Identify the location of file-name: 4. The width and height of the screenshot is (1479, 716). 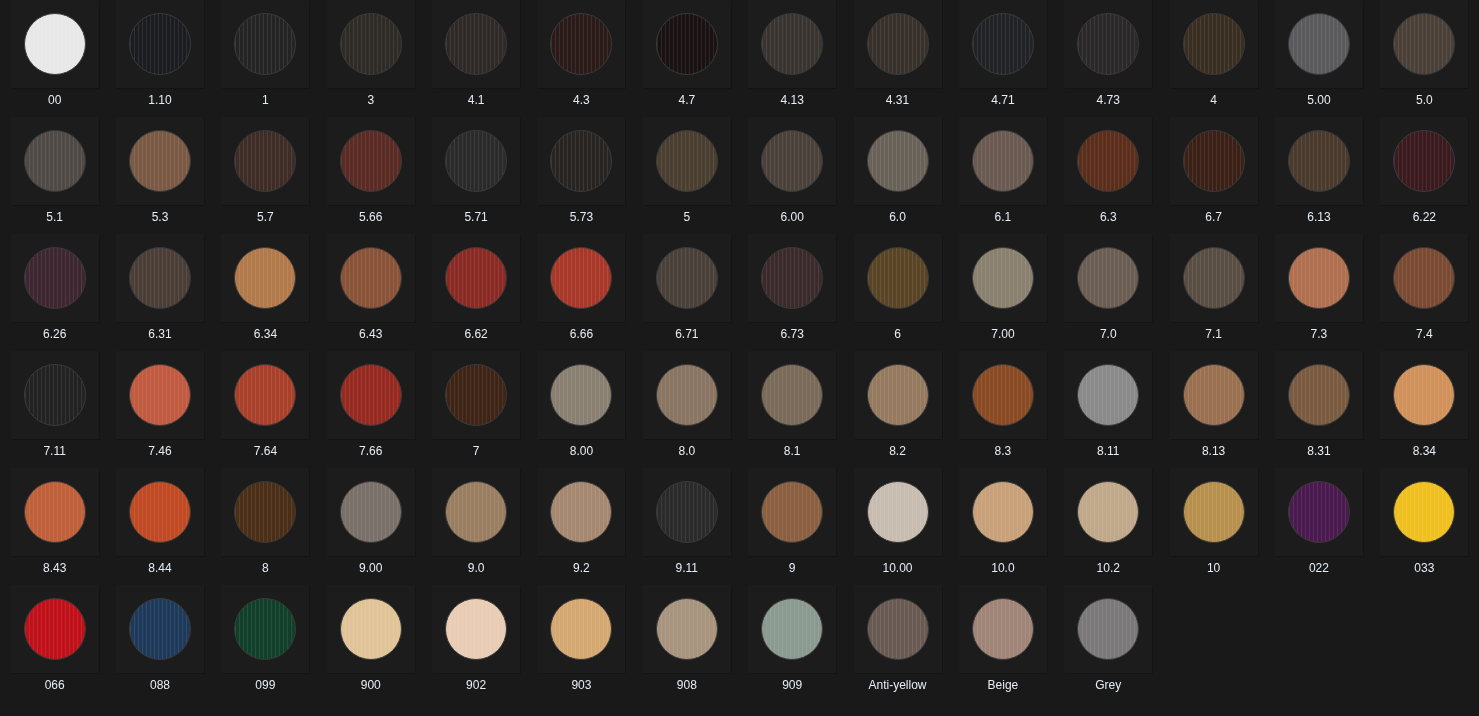
(1213, 100).